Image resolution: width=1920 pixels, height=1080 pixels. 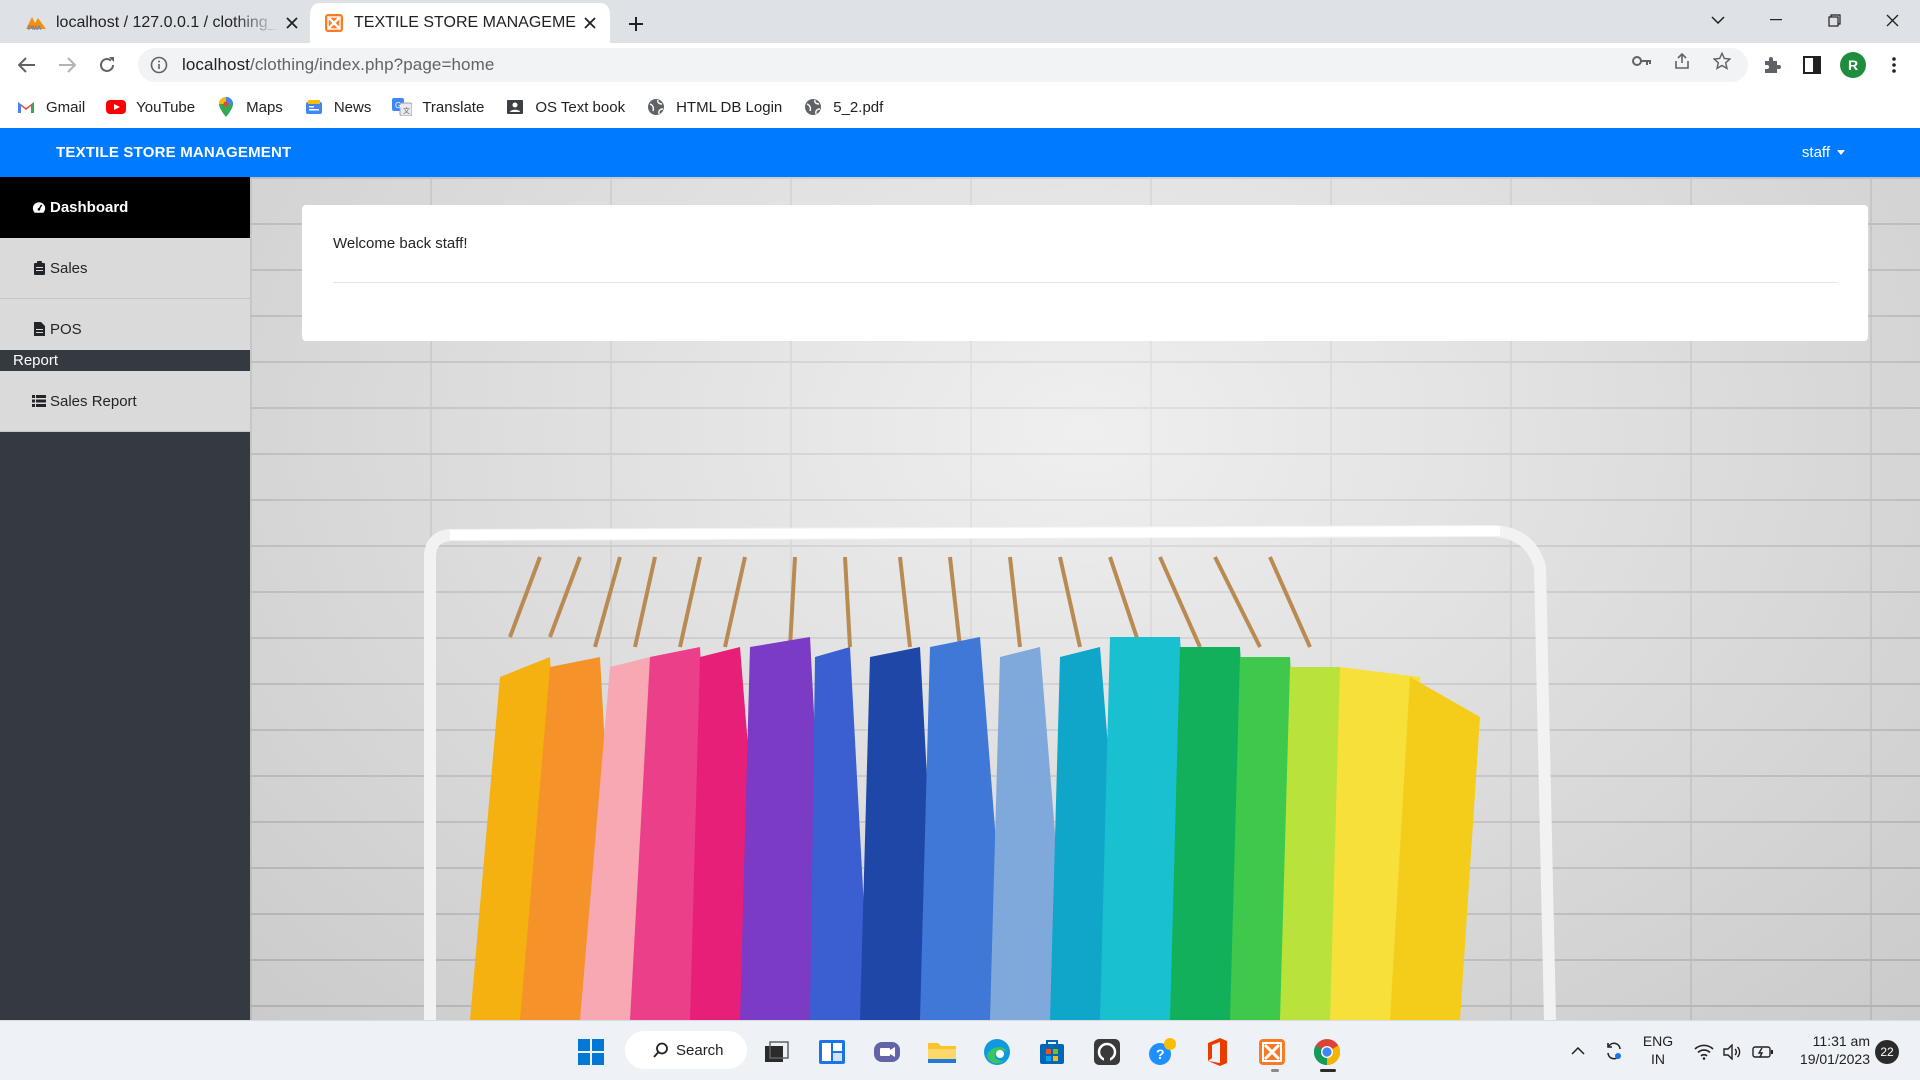 What do you see at coordinates (1052, 1052) in the screenshot?
I see `microsoft-store-icon` at bounding box center [1052, 1052].